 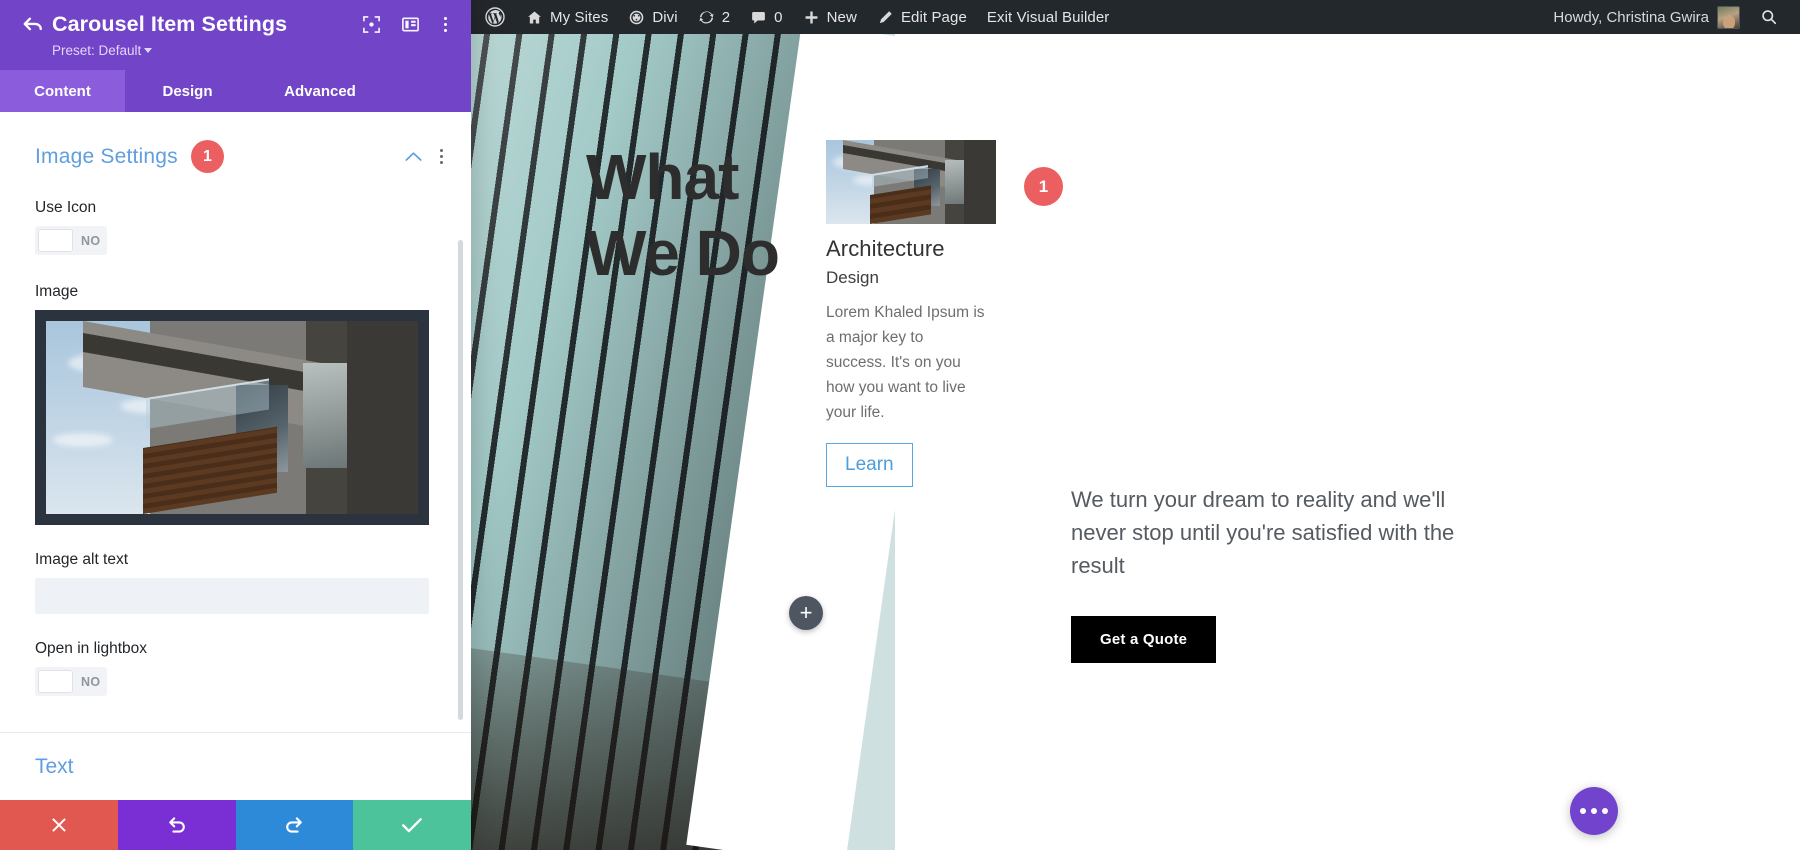 I want to click on carousel-item-title: Architecture, so click(x=885, y=248).